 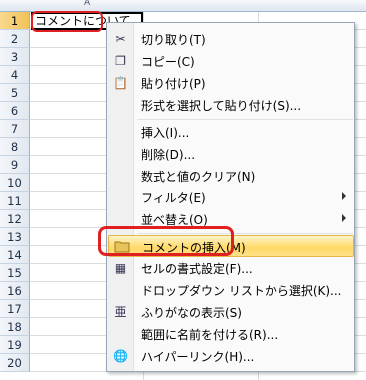 What do you see at coordinates (173, 40) in the screenshot?
I see `menu-item-label: 切り取り(T)` at bounding box center [173, 40].